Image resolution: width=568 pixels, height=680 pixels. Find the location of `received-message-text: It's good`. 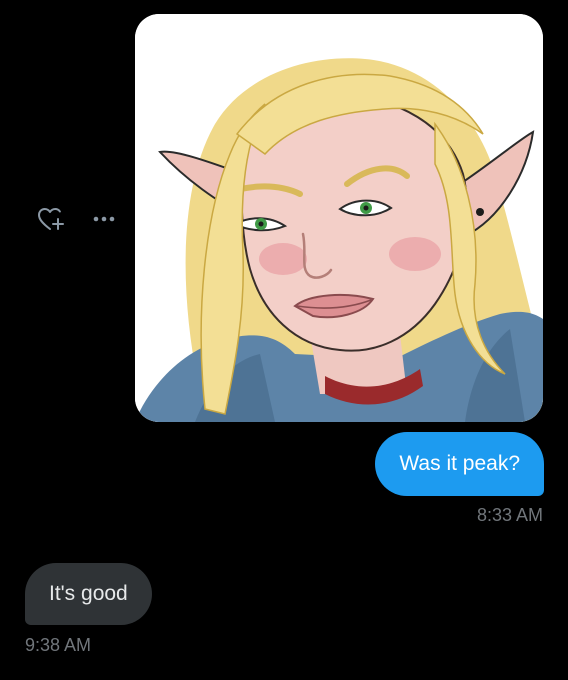

received-message-text: It's good is located at coordinates (88, 593).